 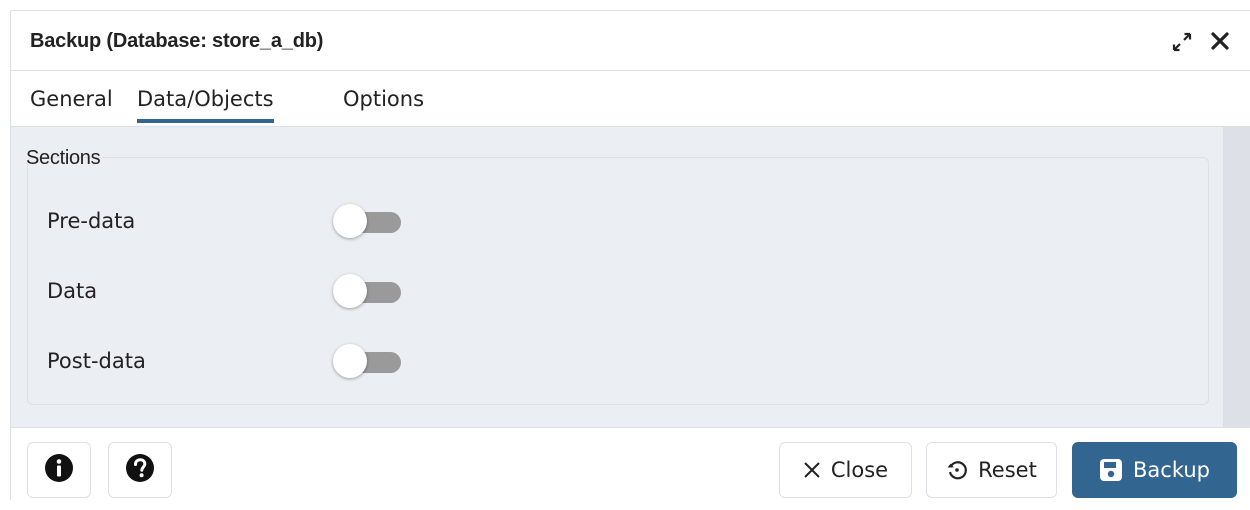 I want to click on tab-general: General, so click(x=71, y=99).